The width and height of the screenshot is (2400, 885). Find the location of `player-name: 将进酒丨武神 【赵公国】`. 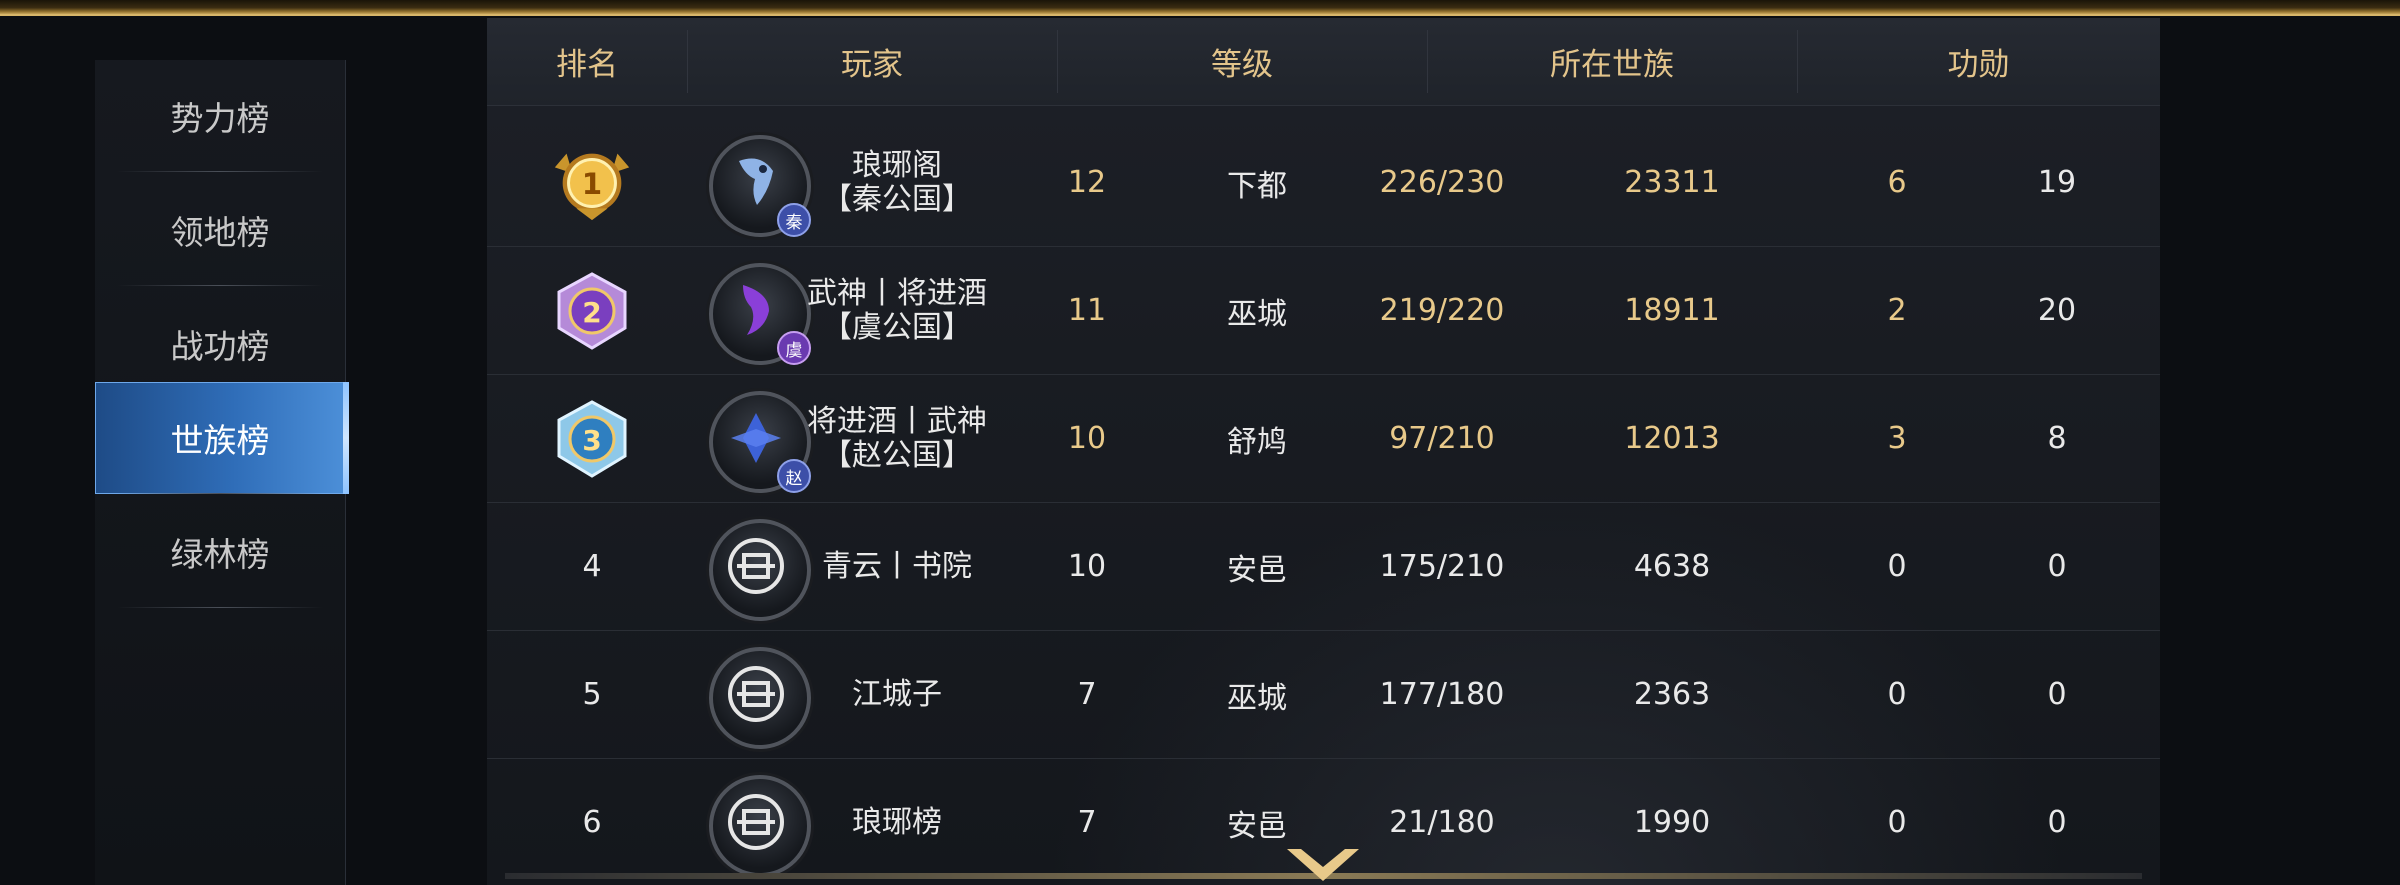

player-name: 将进酒丨武神 【赵公国】 is located at coordinates (897, 438).